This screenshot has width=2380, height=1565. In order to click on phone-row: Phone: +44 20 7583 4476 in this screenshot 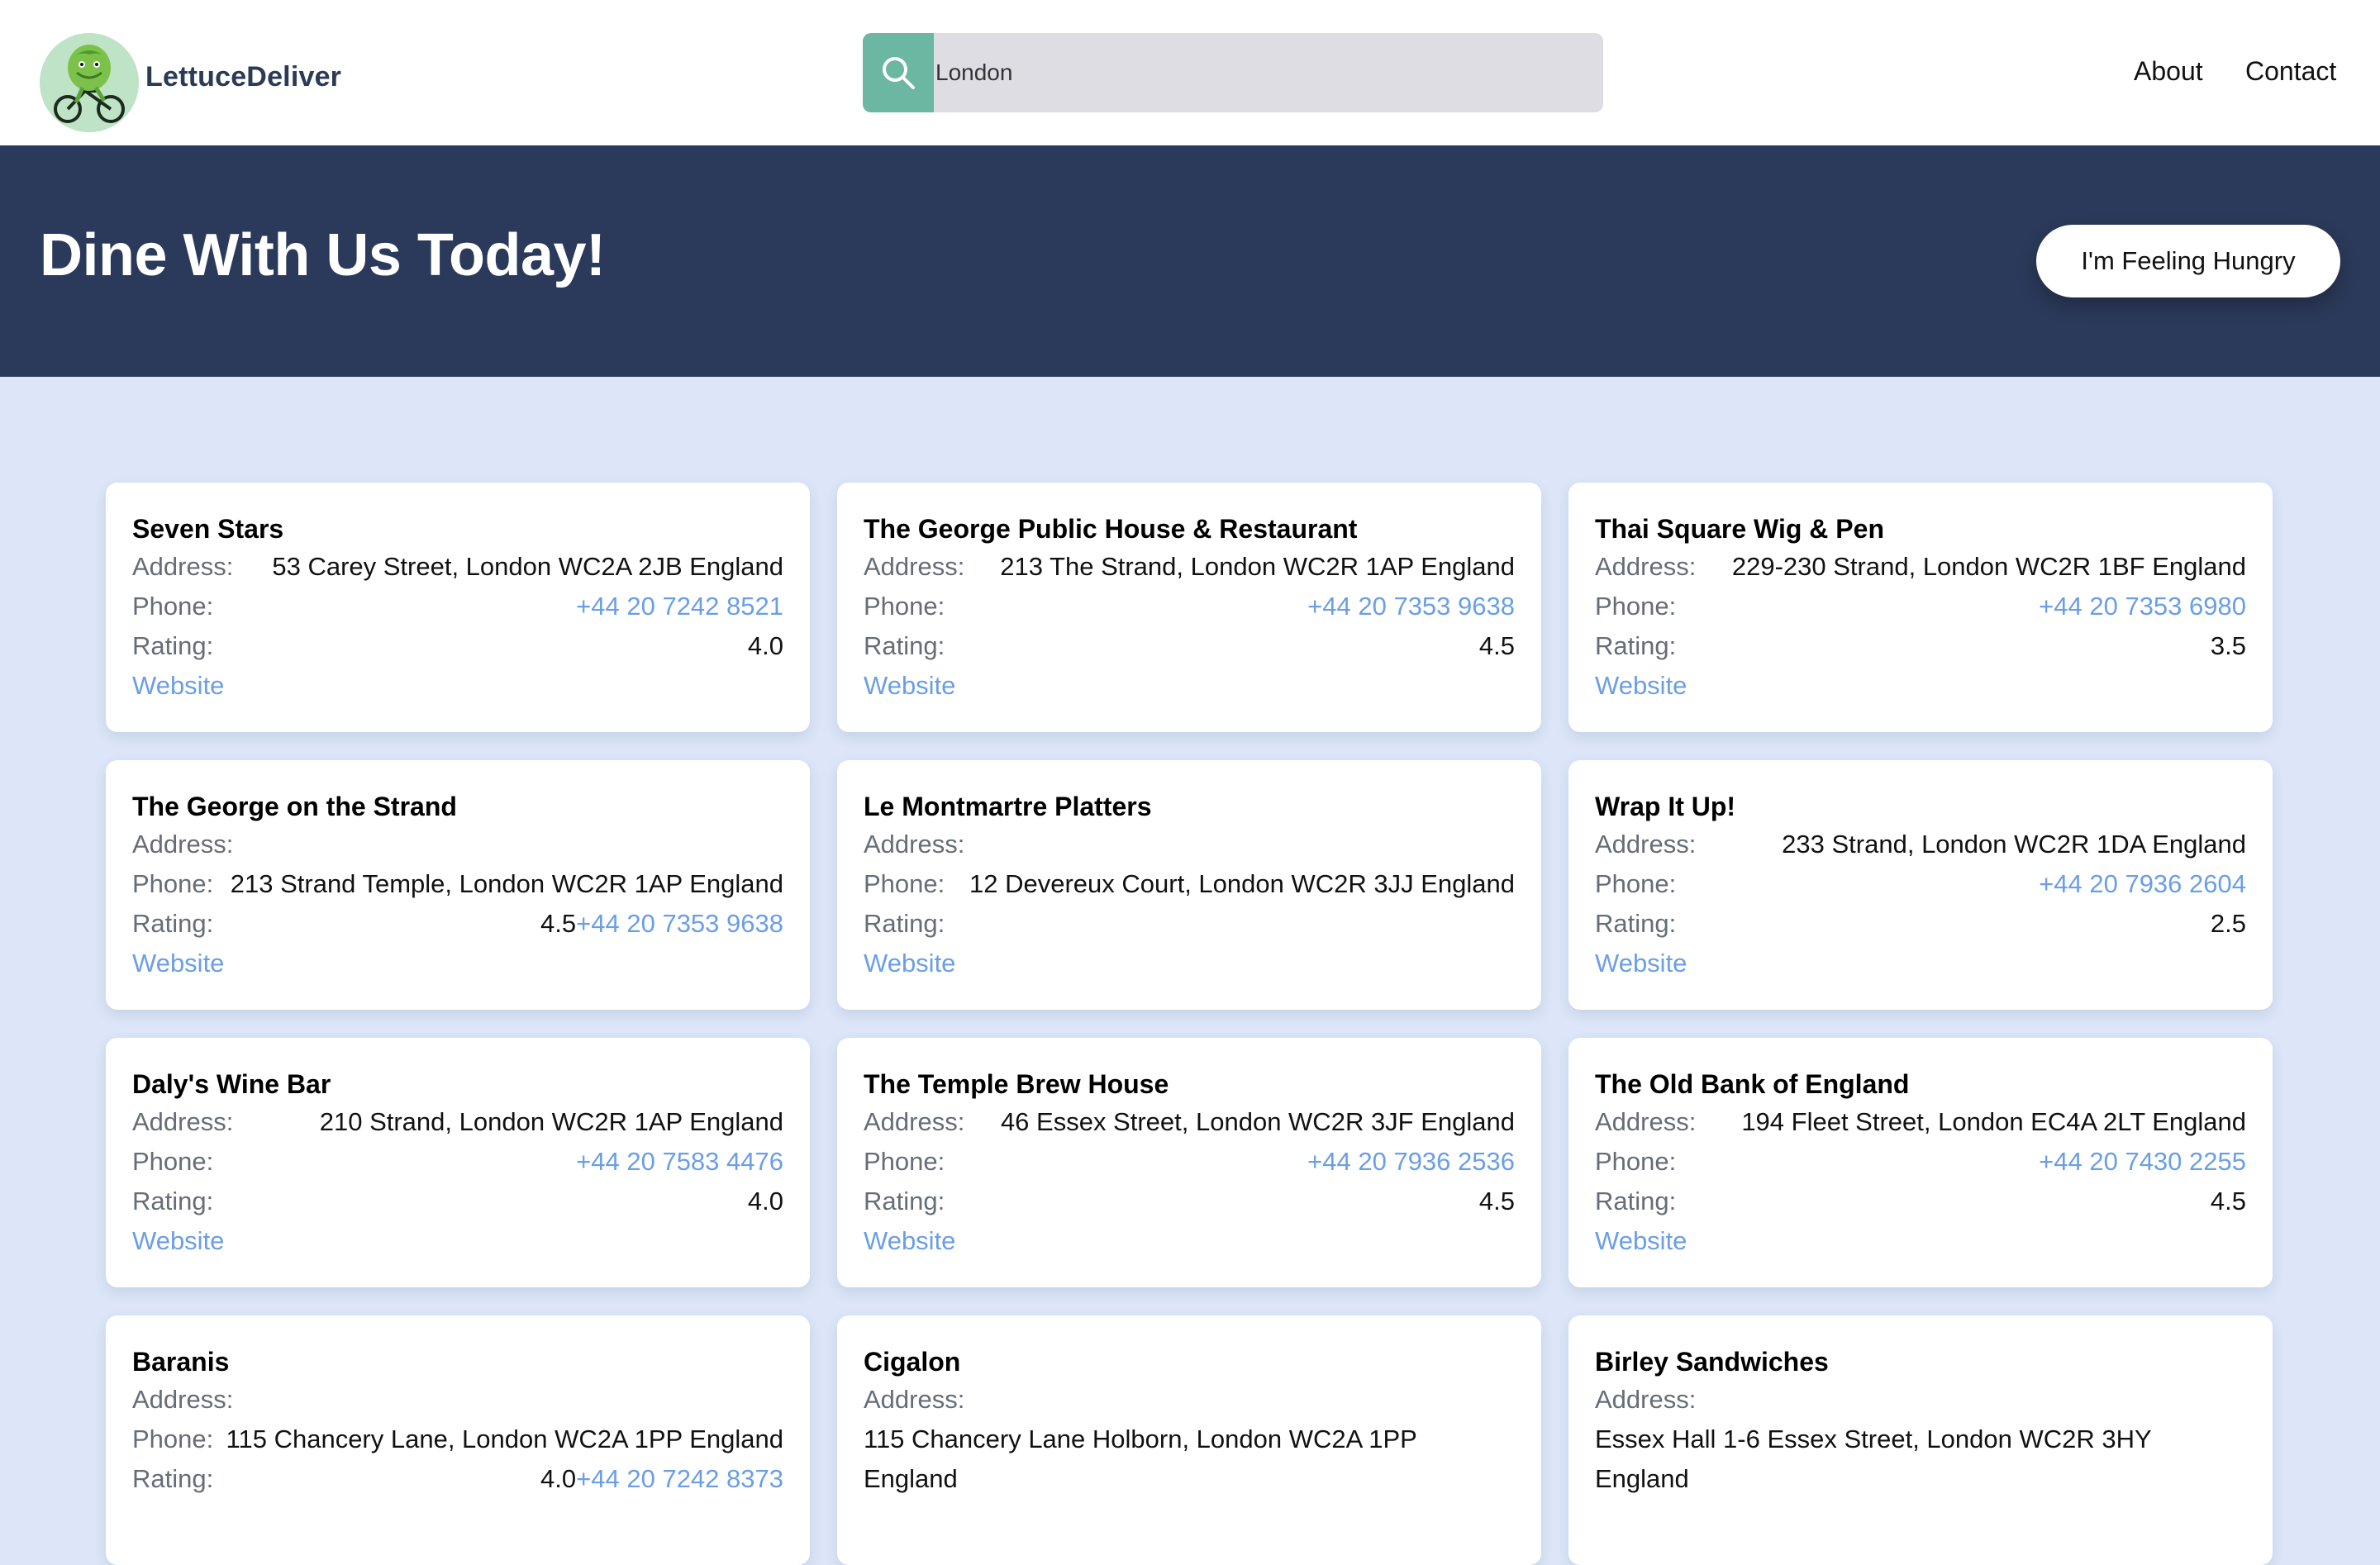, I will do `click(457, 1165)`.